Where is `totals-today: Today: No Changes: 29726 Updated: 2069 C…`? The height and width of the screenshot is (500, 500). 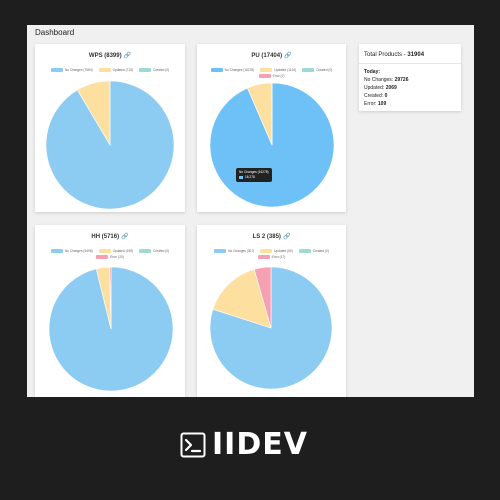
totals-today: Today: No Changes: 29726 Updated: 2069 C… is located at coordinates (386, 88).